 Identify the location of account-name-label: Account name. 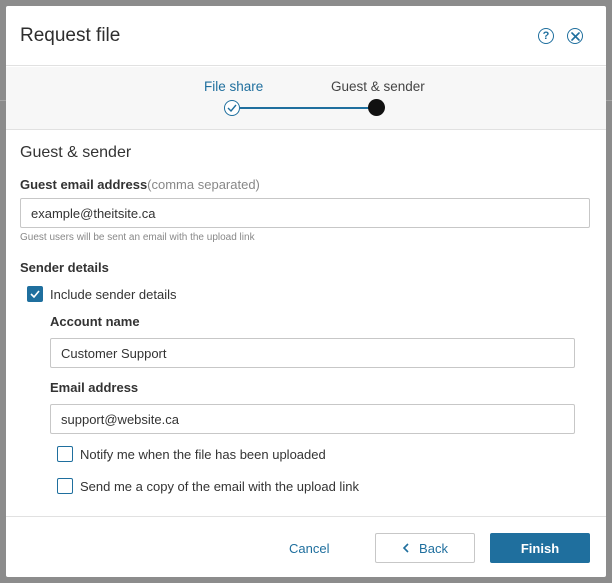
(95, 321).